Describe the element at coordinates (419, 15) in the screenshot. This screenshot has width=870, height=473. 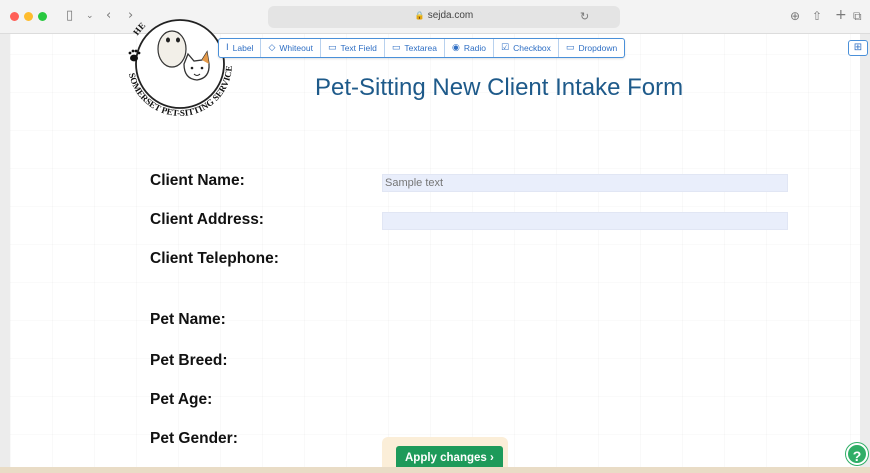
I see `lock-icon: 🔒` at that location.